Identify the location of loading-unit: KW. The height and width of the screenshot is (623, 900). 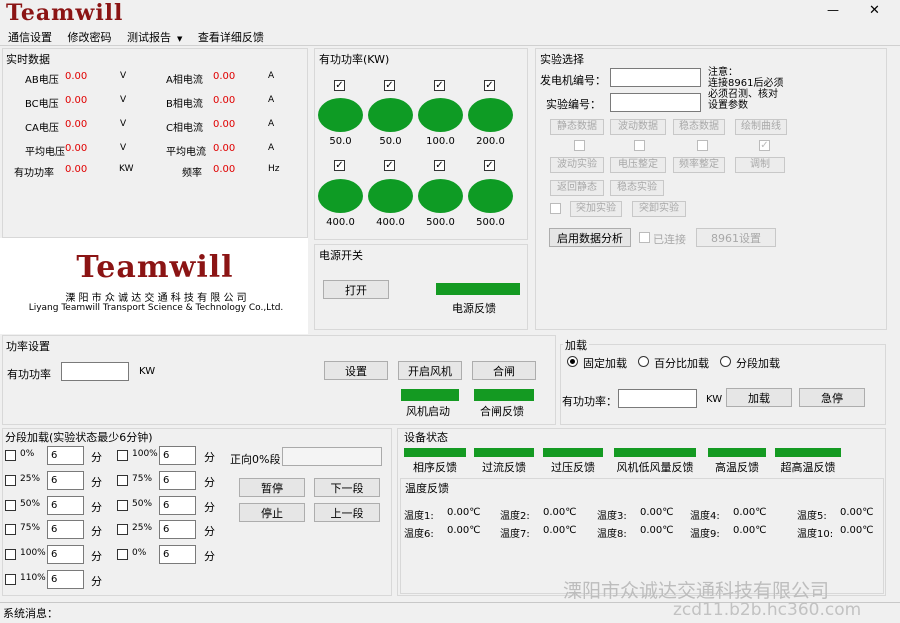
(714, 399).